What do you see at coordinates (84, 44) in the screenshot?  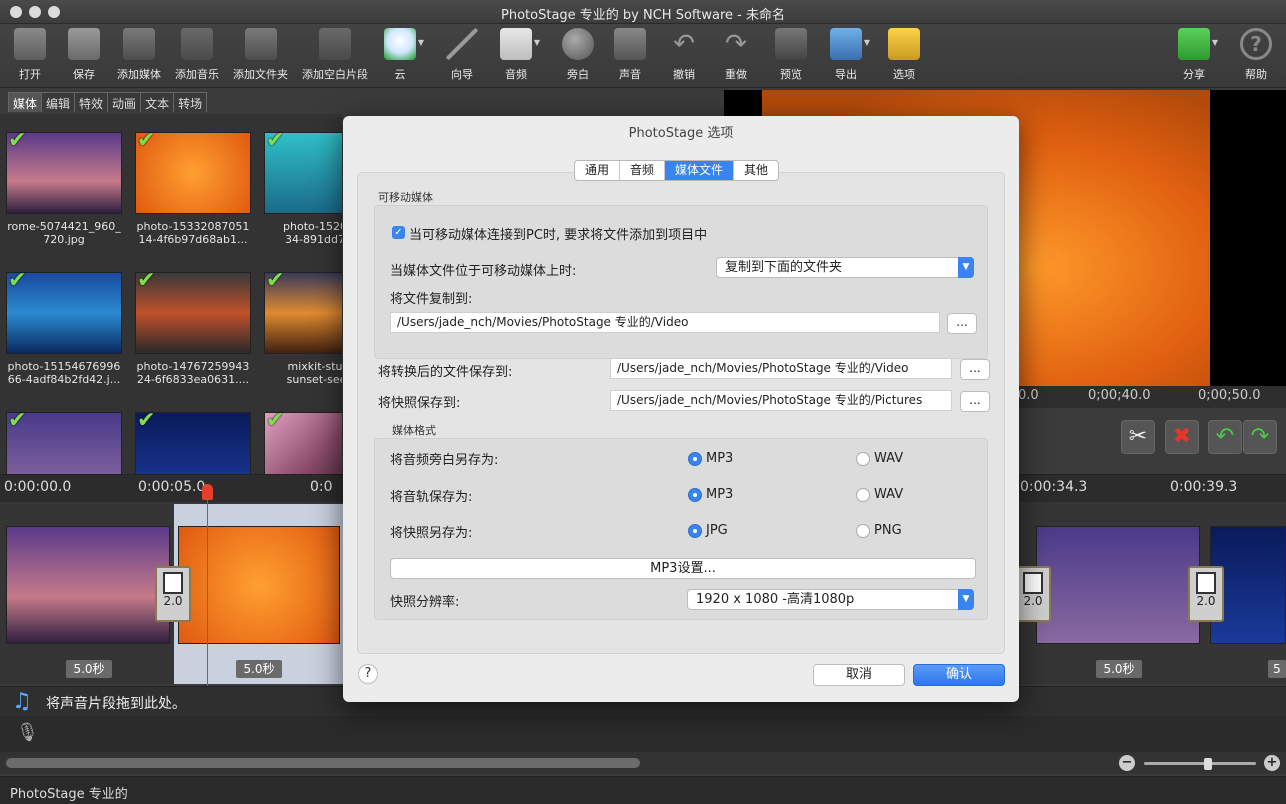 I see `save-icon` at bounding box center [84, 44].